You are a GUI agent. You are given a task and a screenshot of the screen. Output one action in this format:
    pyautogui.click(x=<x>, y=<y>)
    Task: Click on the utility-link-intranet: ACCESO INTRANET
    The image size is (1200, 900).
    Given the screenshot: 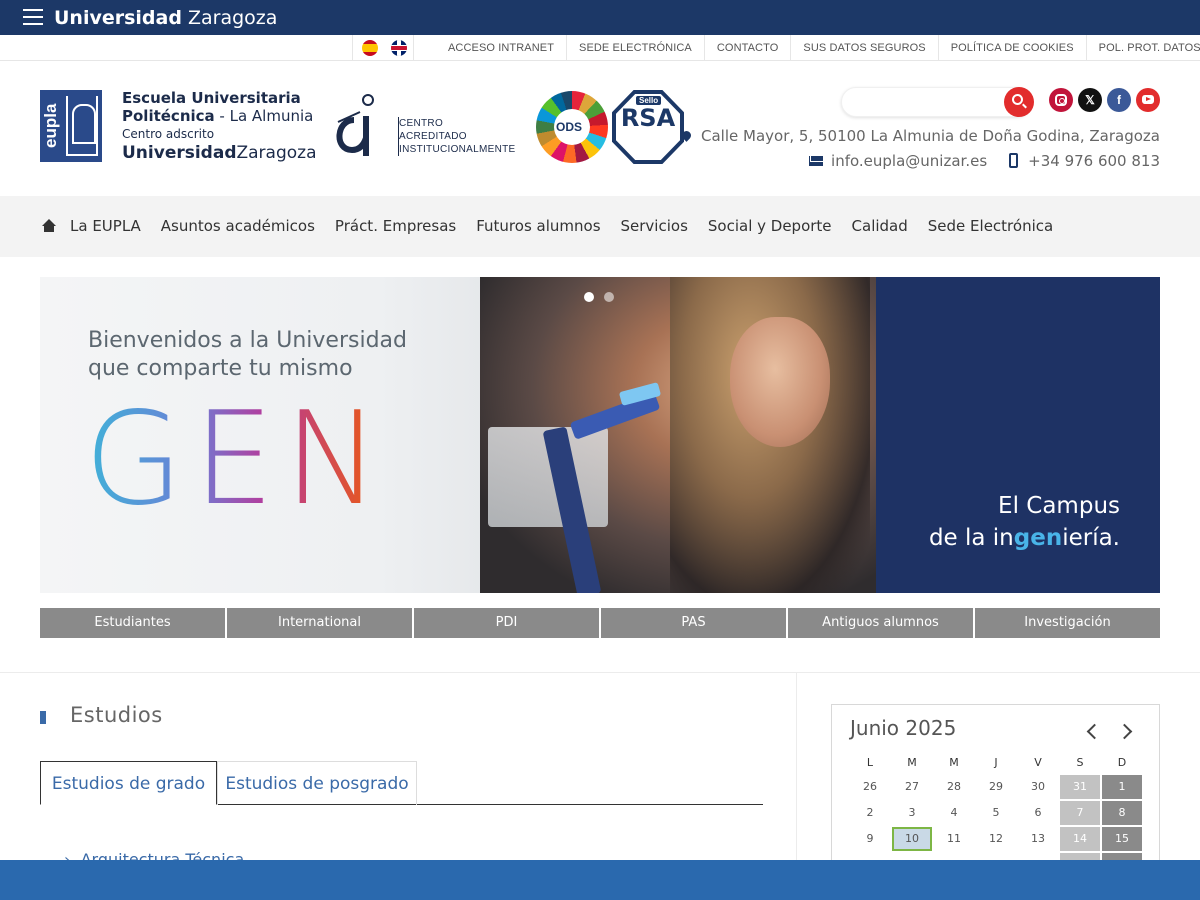 What is the action you would take?
    pyautogui.click(x=502, y=48)
    